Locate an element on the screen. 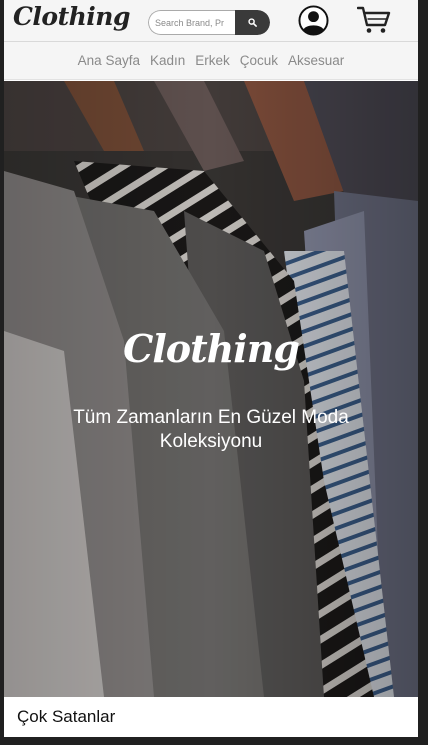  nav-item-erkek: Erkek is located at coordinates (212, 60).